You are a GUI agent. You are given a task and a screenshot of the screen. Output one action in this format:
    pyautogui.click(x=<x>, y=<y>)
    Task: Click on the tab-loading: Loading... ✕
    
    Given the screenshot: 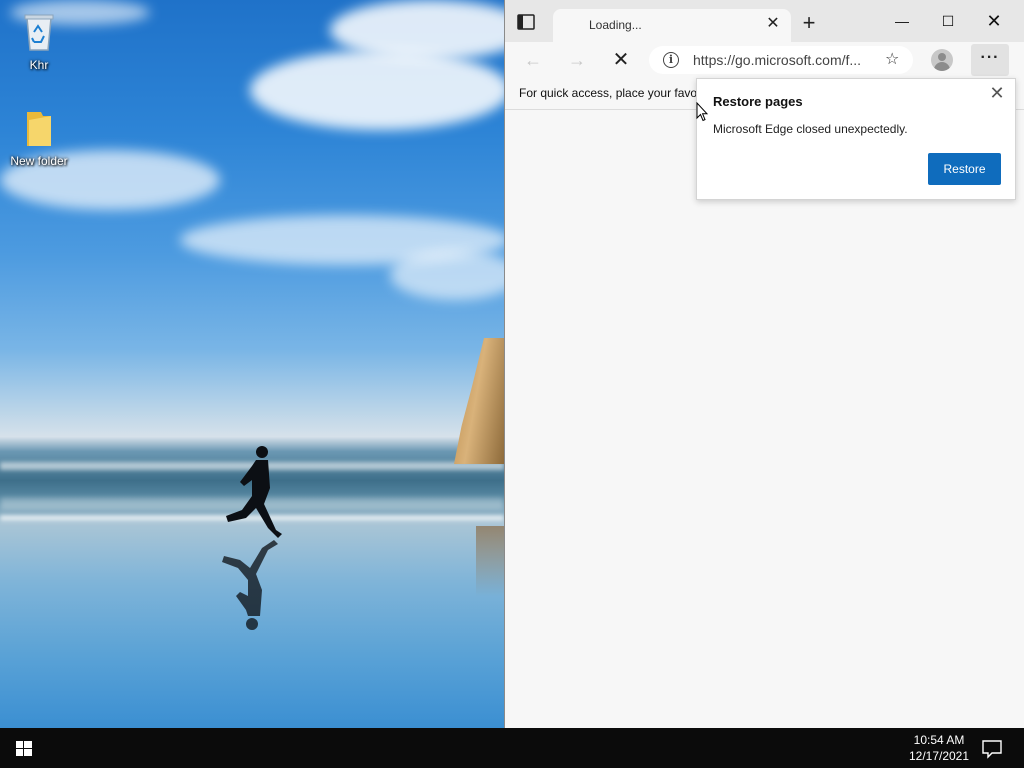 What is the action you would take?
    pyautogui.click(x=672, y=25)
    